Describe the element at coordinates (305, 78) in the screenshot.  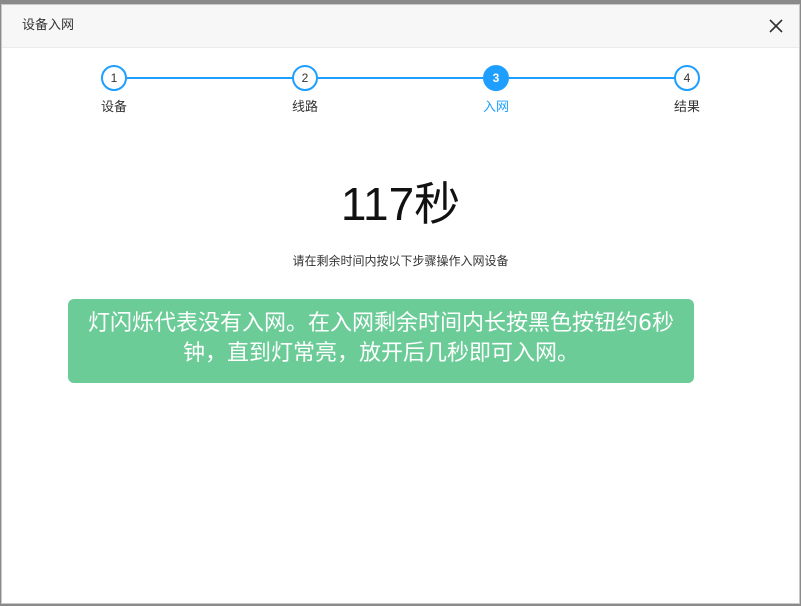
I see `step-2-circle: 2` at that location.